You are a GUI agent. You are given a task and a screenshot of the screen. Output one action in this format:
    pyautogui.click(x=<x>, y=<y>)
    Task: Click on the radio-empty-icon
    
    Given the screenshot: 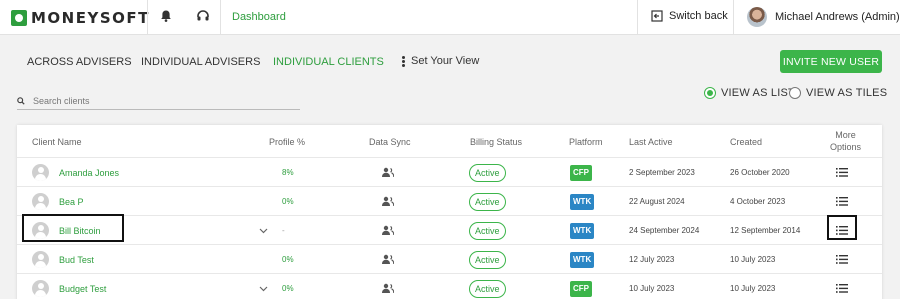 What is the action you would take?
    pyautogui.click(x=795, y=93)
    